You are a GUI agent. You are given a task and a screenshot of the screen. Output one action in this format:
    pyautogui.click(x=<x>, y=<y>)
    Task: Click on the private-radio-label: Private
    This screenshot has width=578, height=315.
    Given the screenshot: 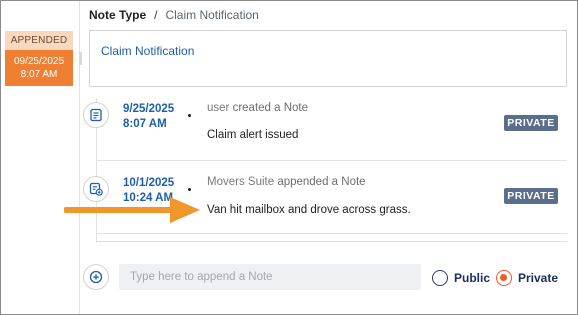 What is the action you would take?
    pyautogui.click(x=538, y=278)
    